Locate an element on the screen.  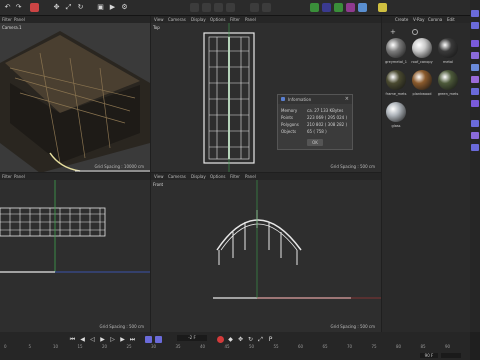
objects-tab-icon is located at coordinates (475, 13).